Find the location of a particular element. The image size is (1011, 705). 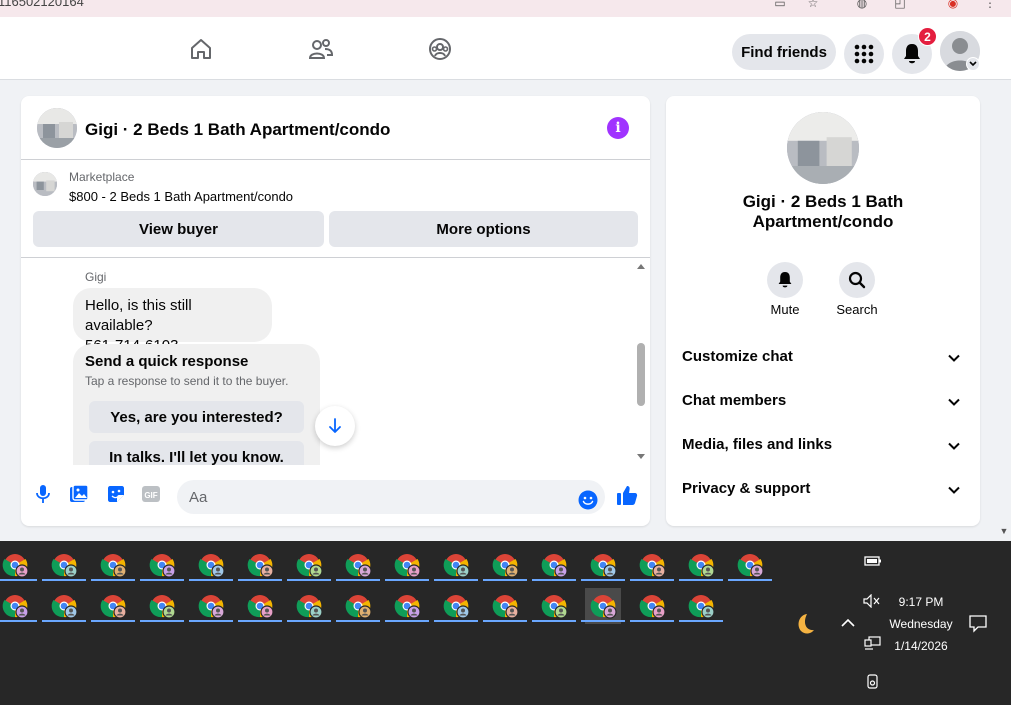

groups-icon is located at coordinates (440, 49).